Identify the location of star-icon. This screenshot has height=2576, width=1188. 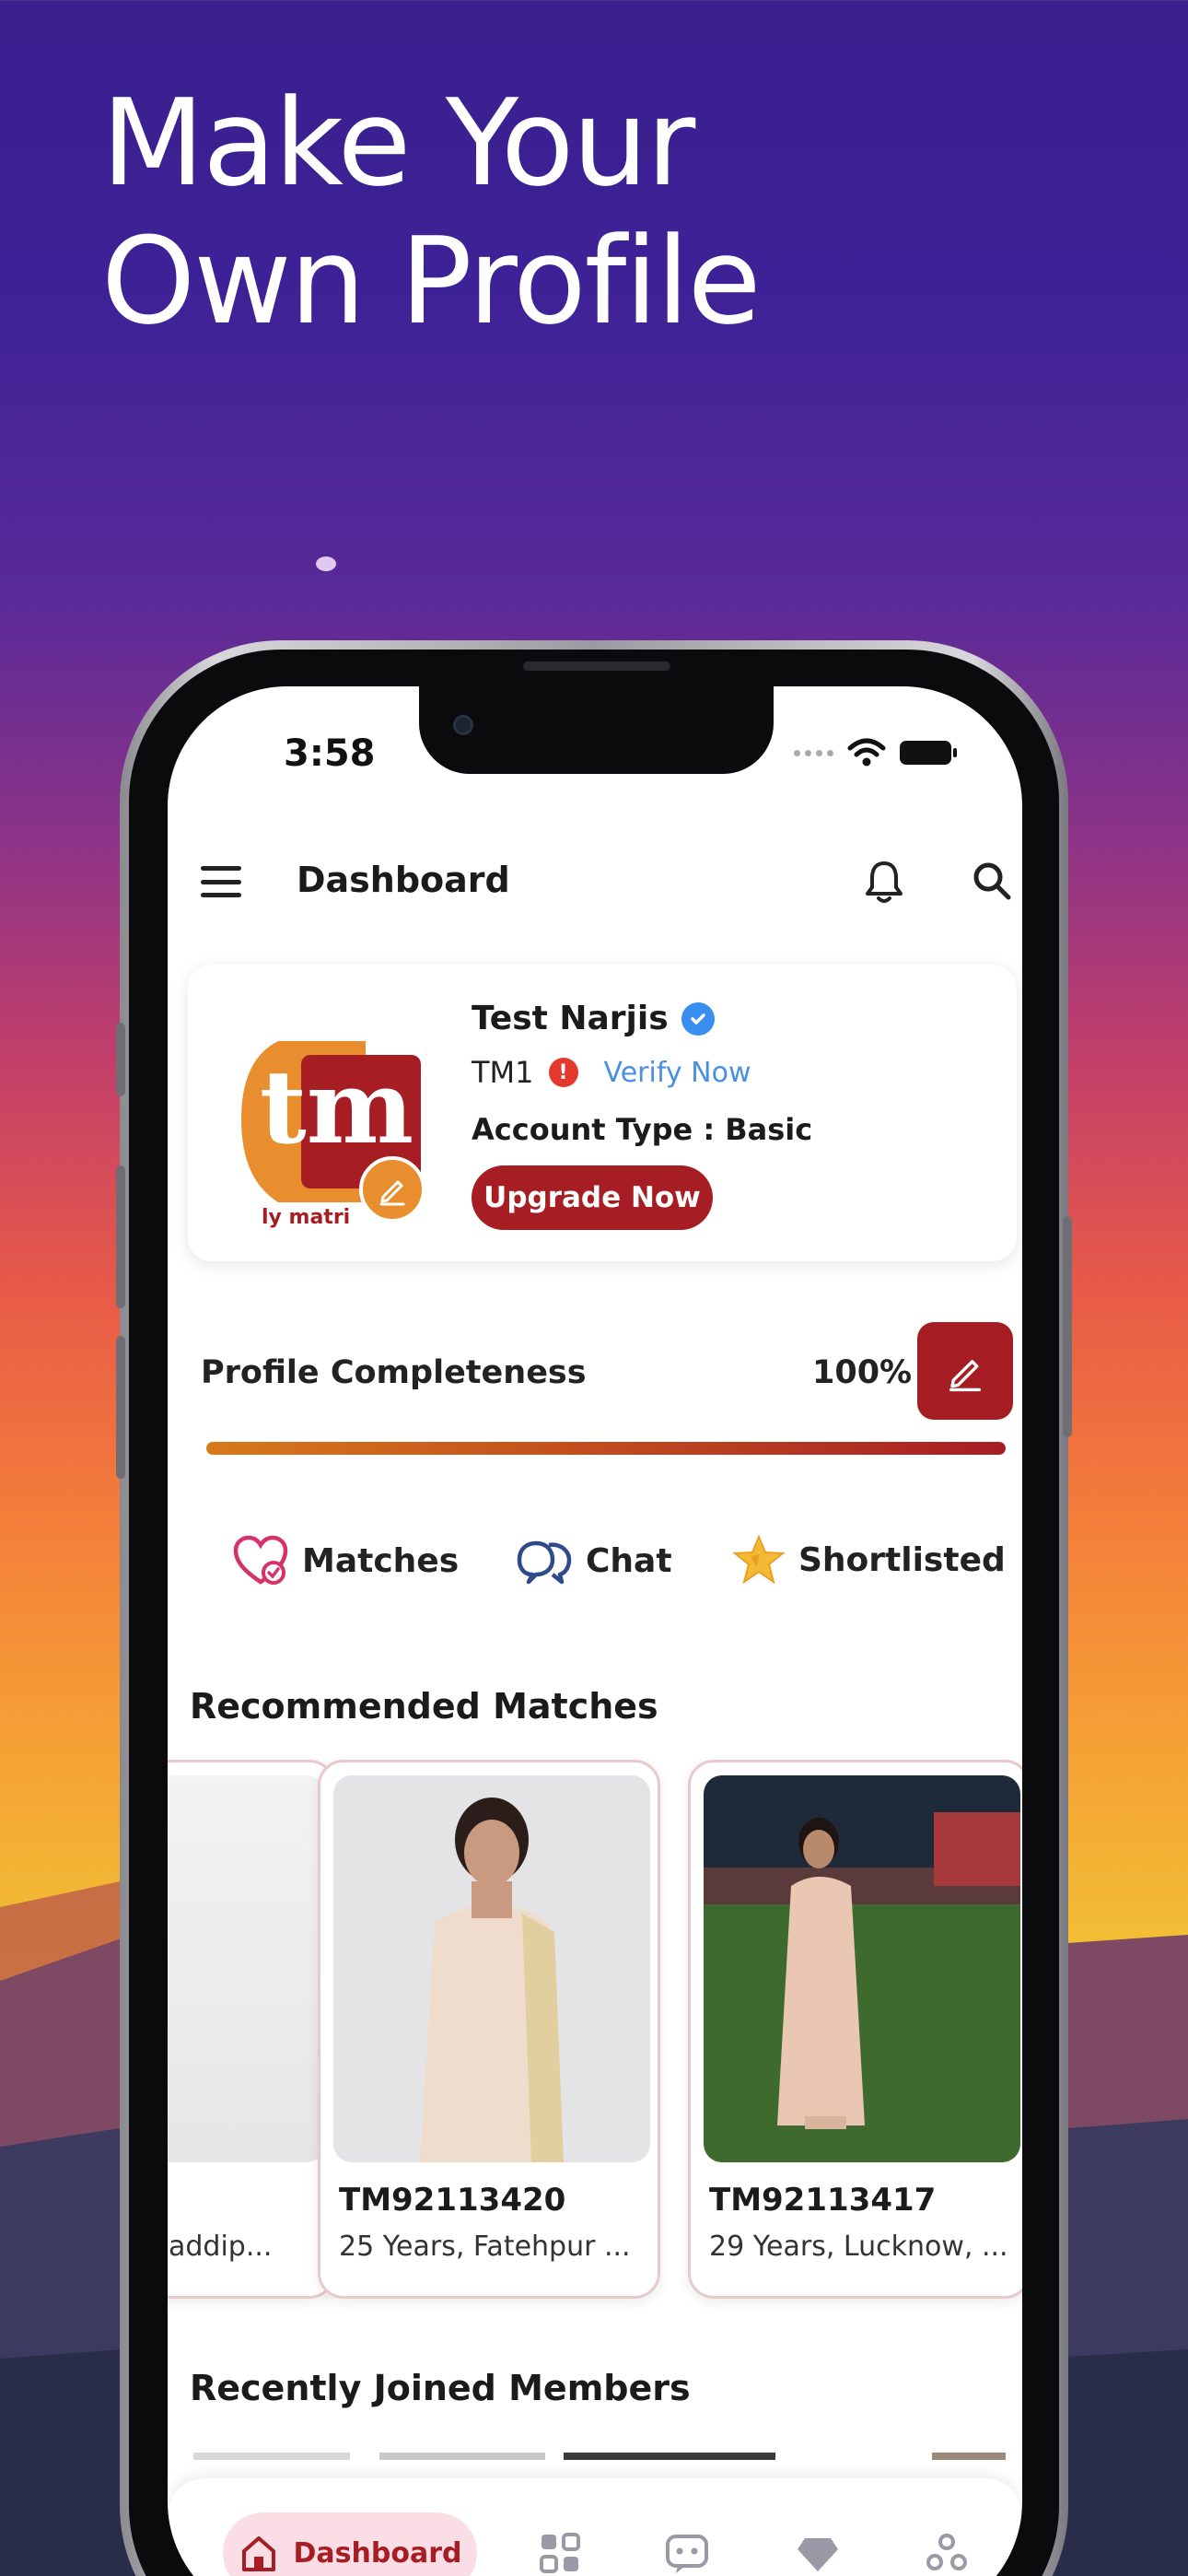
(759, 1559).